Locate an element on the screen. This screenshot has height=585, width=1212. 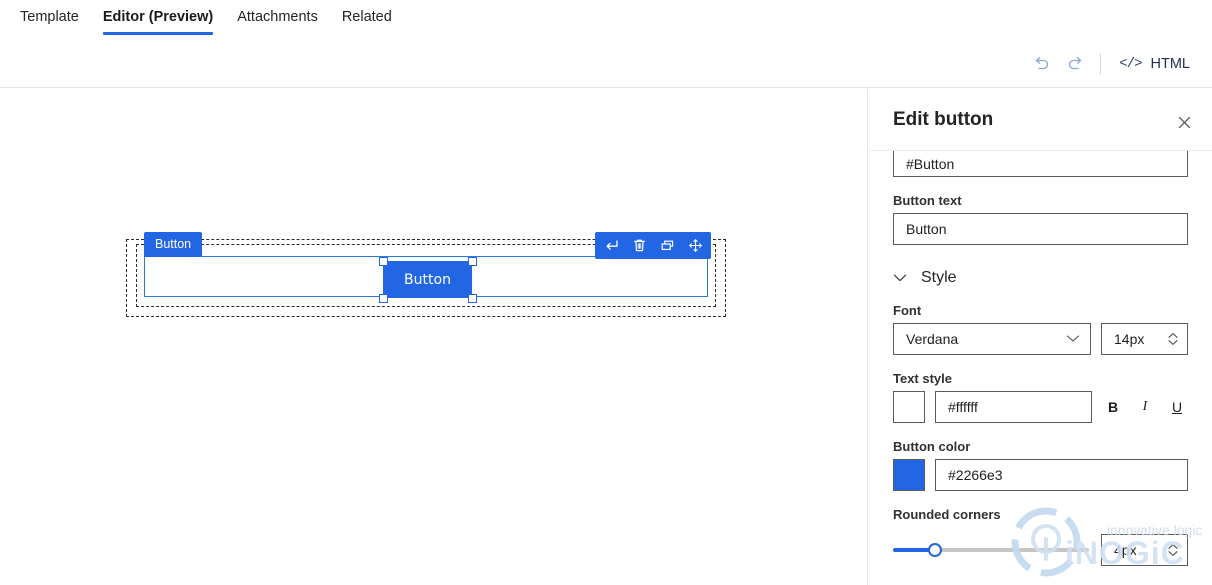
move-arrows-glyph is located at coordinates (695, 245).